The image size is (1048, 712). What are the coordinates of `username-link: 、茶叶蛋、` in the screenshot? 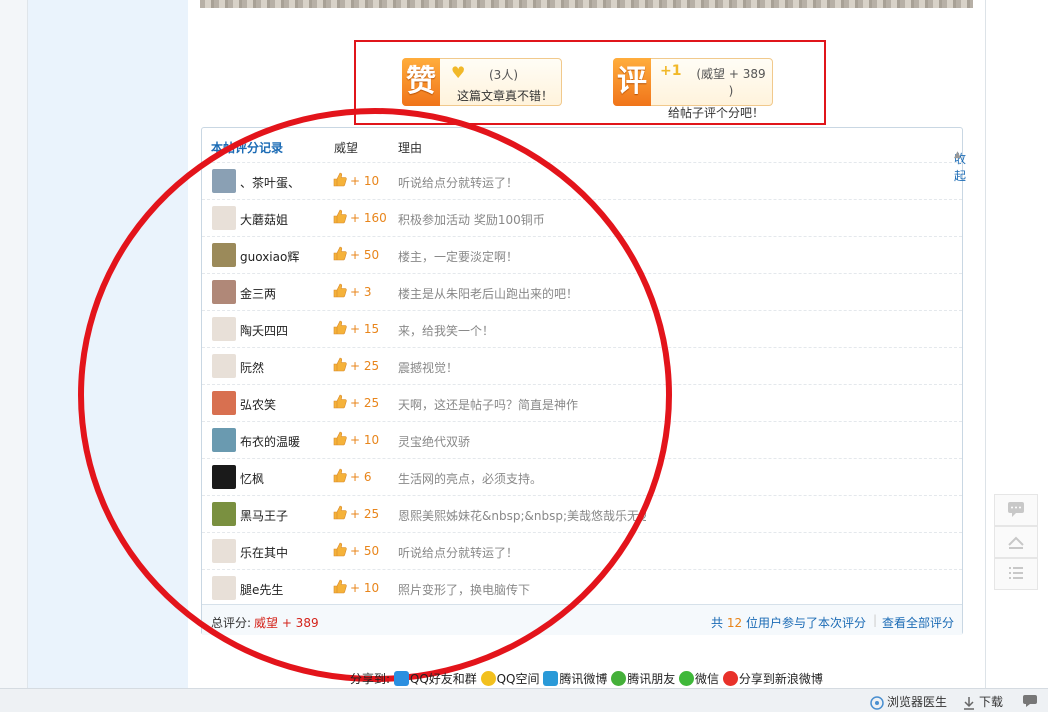 It's located at (270, 182).